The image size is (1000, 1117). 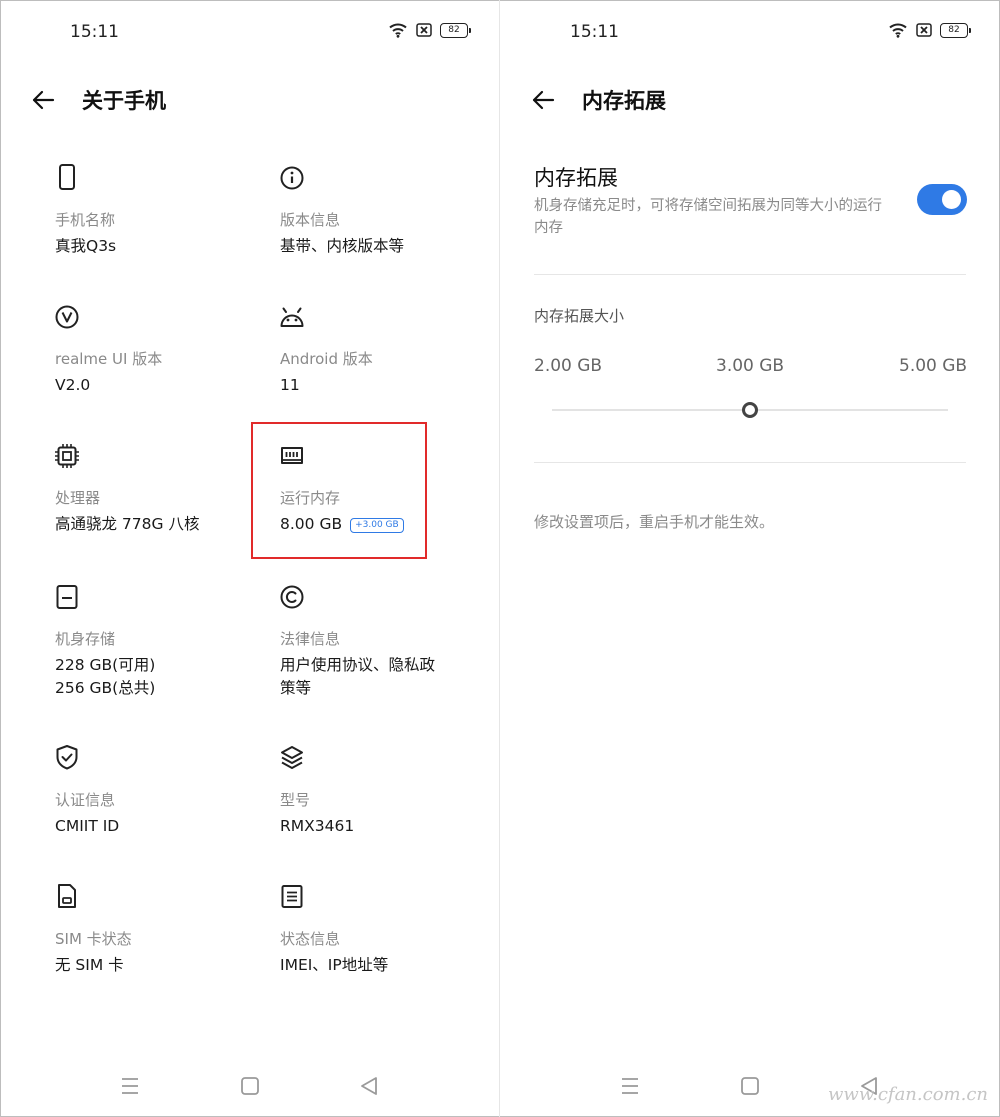 What do you see at coordinates (160, 641) in the screenshot?
I see `item-storage: 机身存储 228 GB(可用) 256 GB(总共)` at bounding box center [160, 641].